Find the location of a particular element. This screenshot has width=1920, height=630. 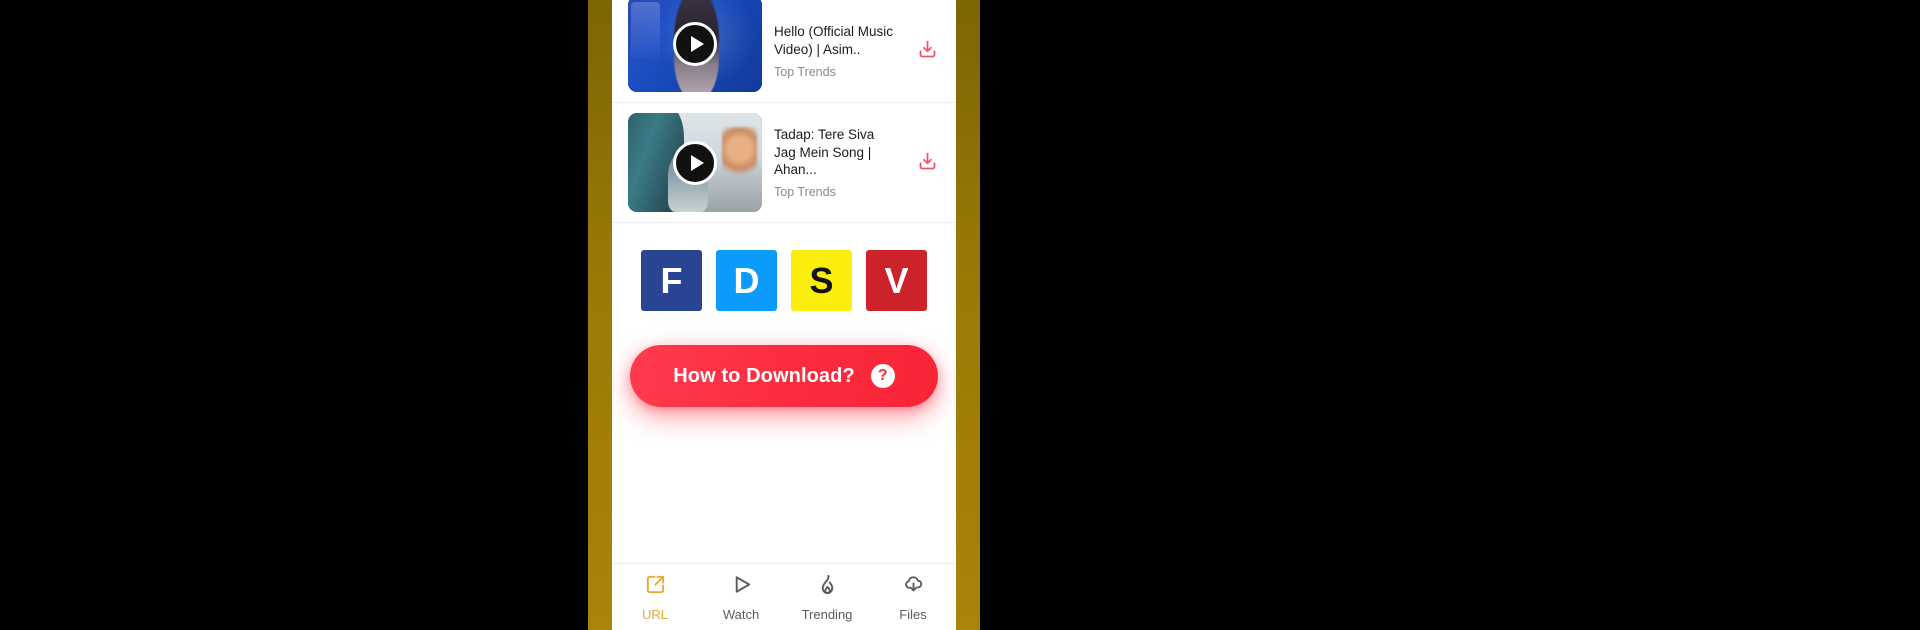

nav-item-files: Files is located at coordinates (913, 597).